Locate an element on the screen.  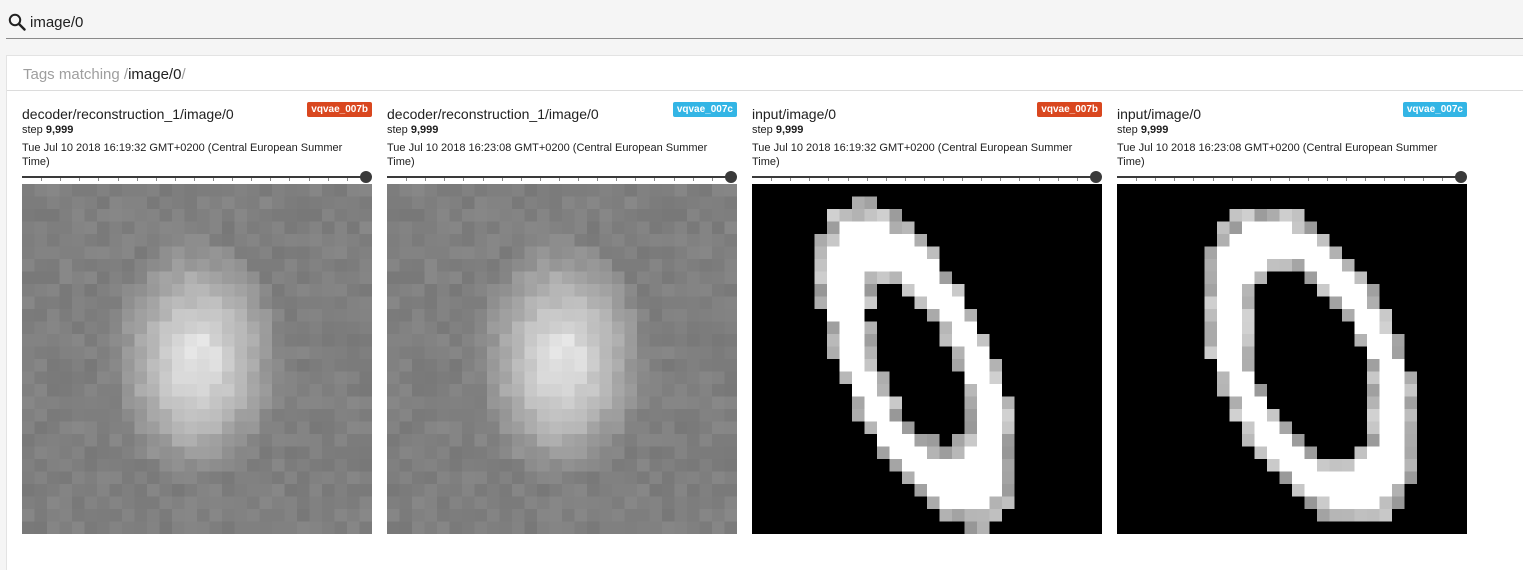
tag-group-header: Tags matching /image/0/ is located at coordinates (765, 73).